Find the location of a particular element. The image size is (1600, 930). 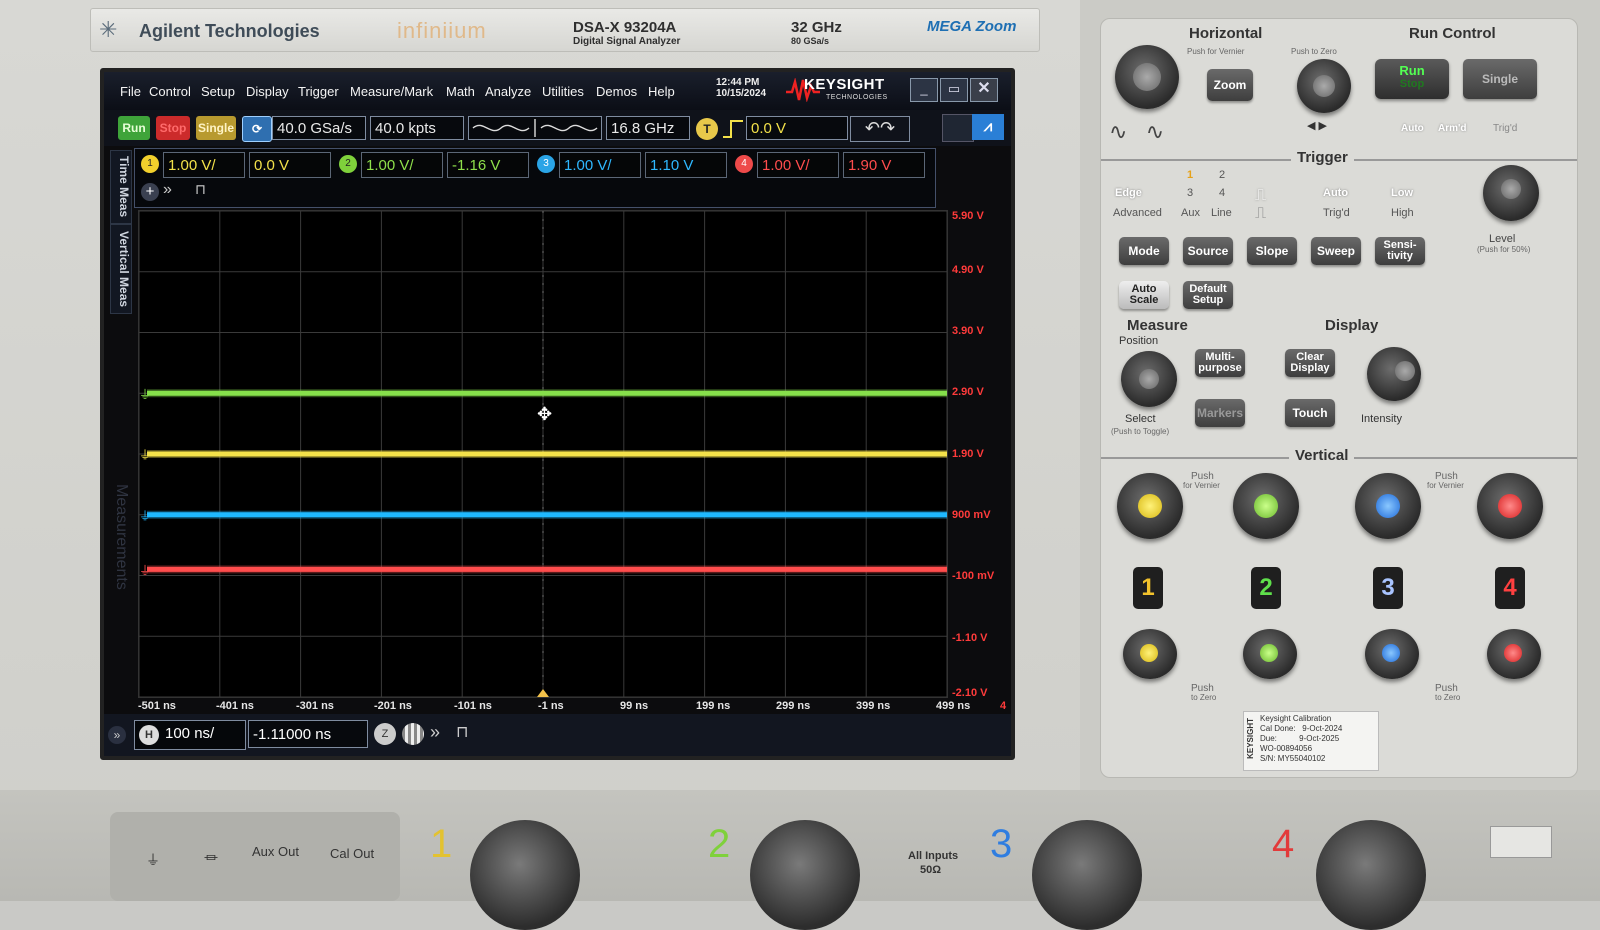

trigger-level-knob is located at coordinates (1511, 193).